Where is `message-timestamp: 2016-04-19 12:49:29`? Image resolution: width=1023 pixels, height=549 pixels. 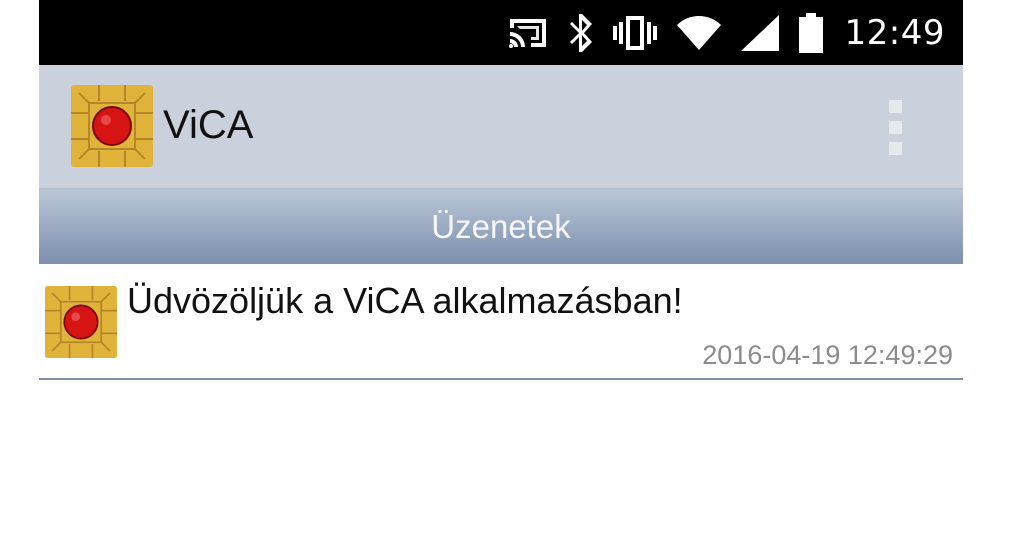 message-timestamp: 2016-04-19 12:49:29 is located at coordinates (827, 355).